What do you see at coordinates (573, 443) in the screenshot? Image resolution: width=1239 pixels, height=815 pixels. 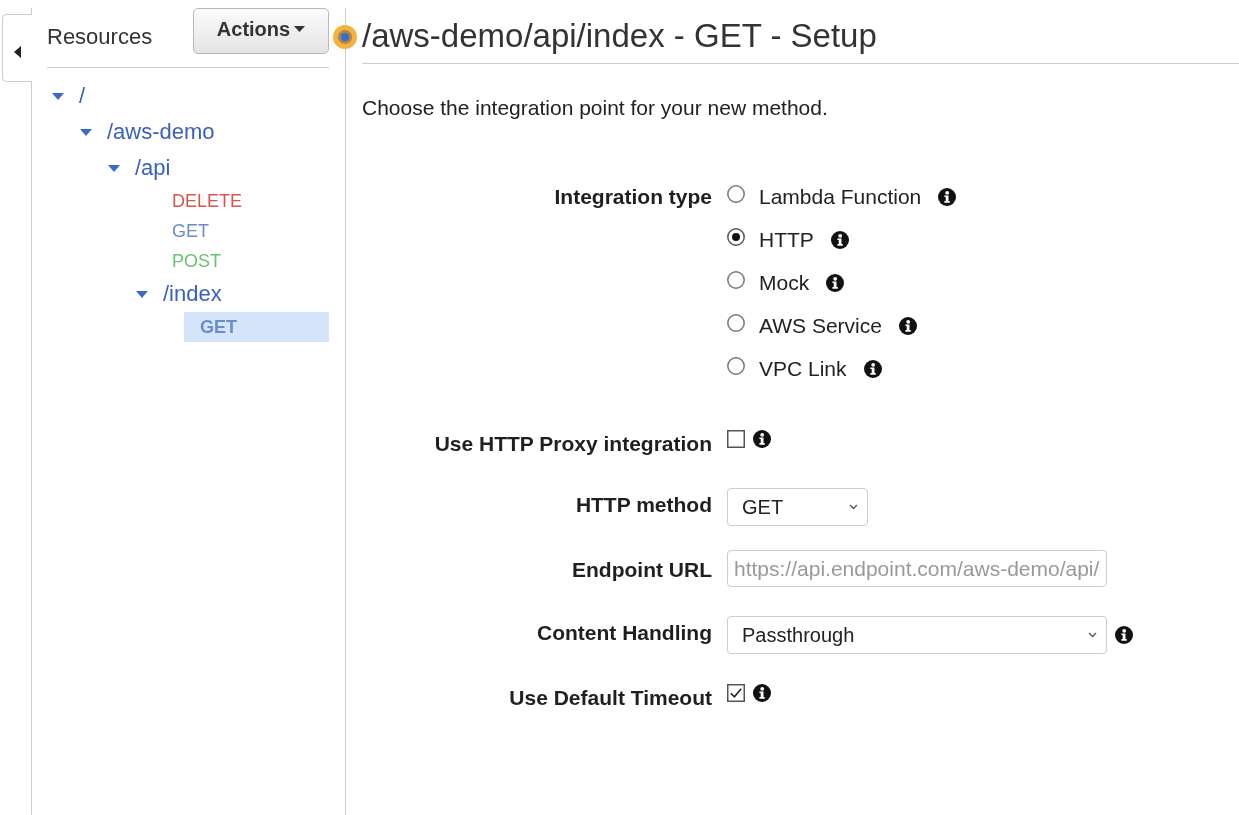 I see `field-label: Use HTTP Proxy integration` at bounding box center [573, 443].